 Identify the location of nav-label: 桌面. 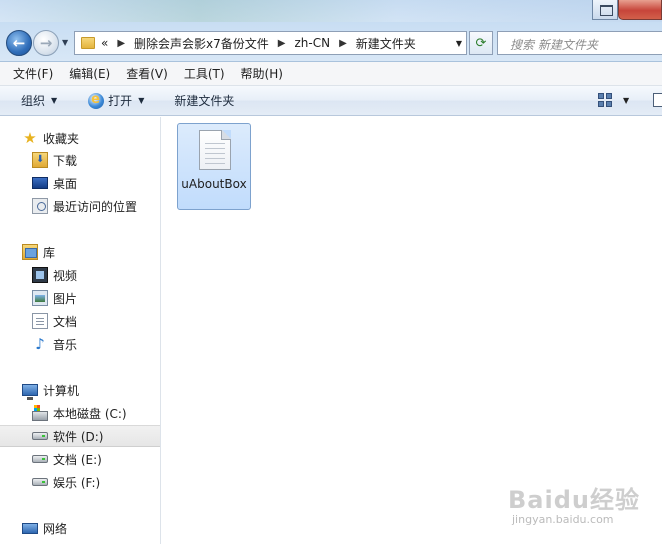
(65, 183).